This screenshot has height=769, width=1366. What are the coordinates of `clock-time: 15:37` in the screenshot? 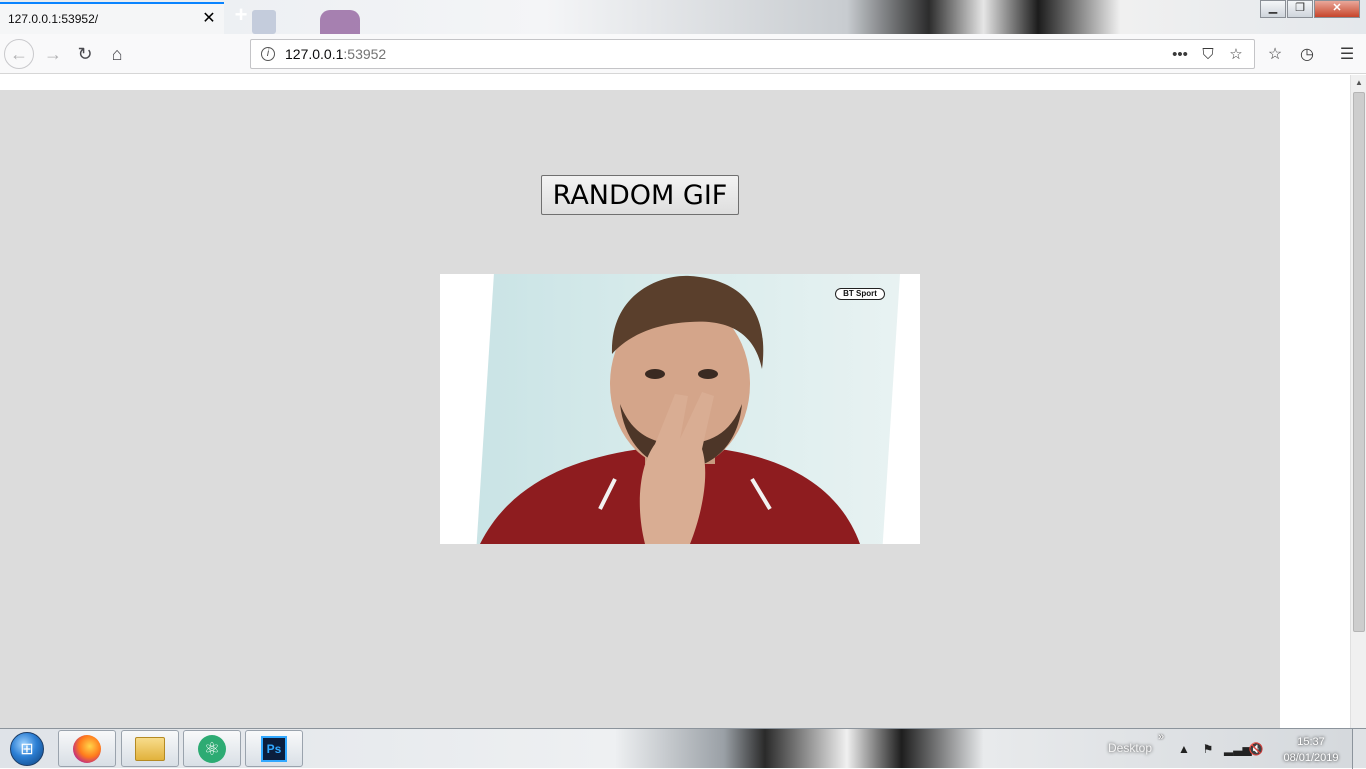 It's located at (1311, 742).